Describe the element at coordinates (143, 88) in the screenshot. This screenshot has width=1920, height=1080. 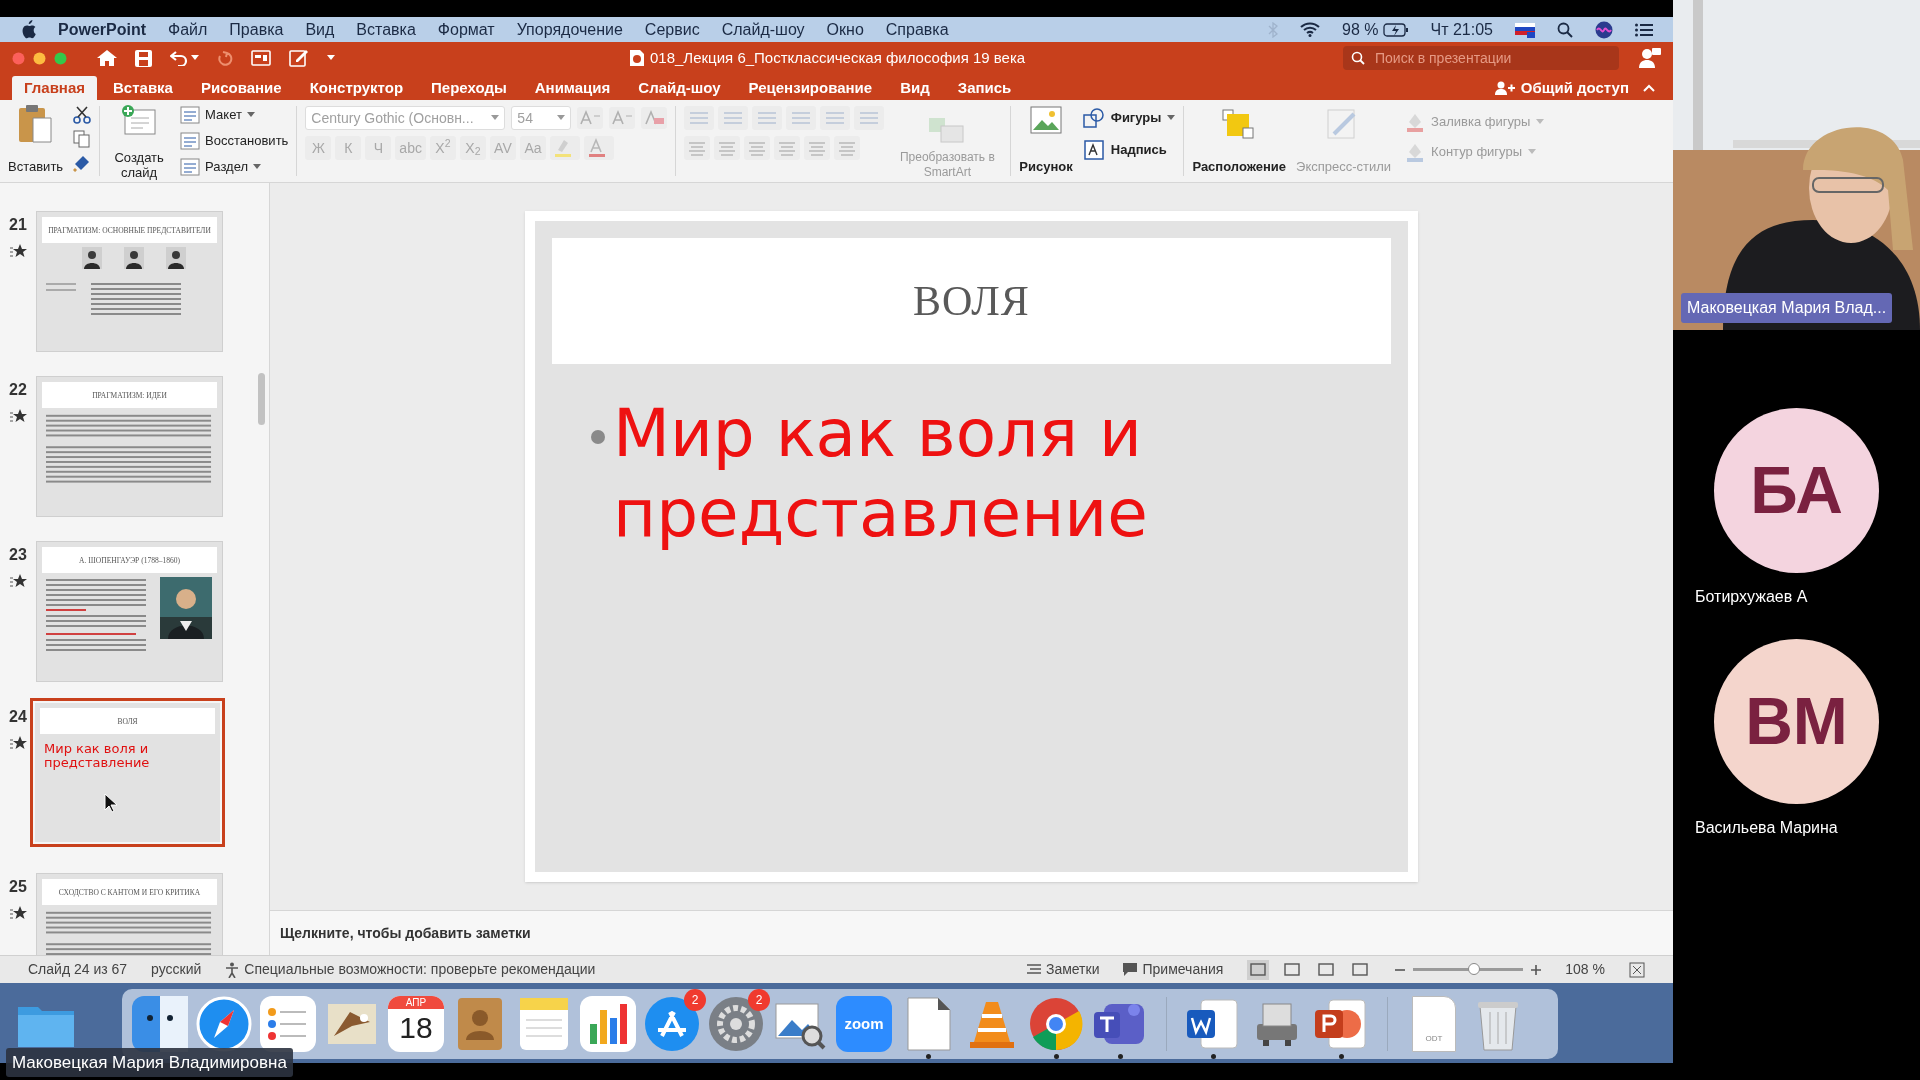
I see `ribbon-tab: Вставка` at that location.